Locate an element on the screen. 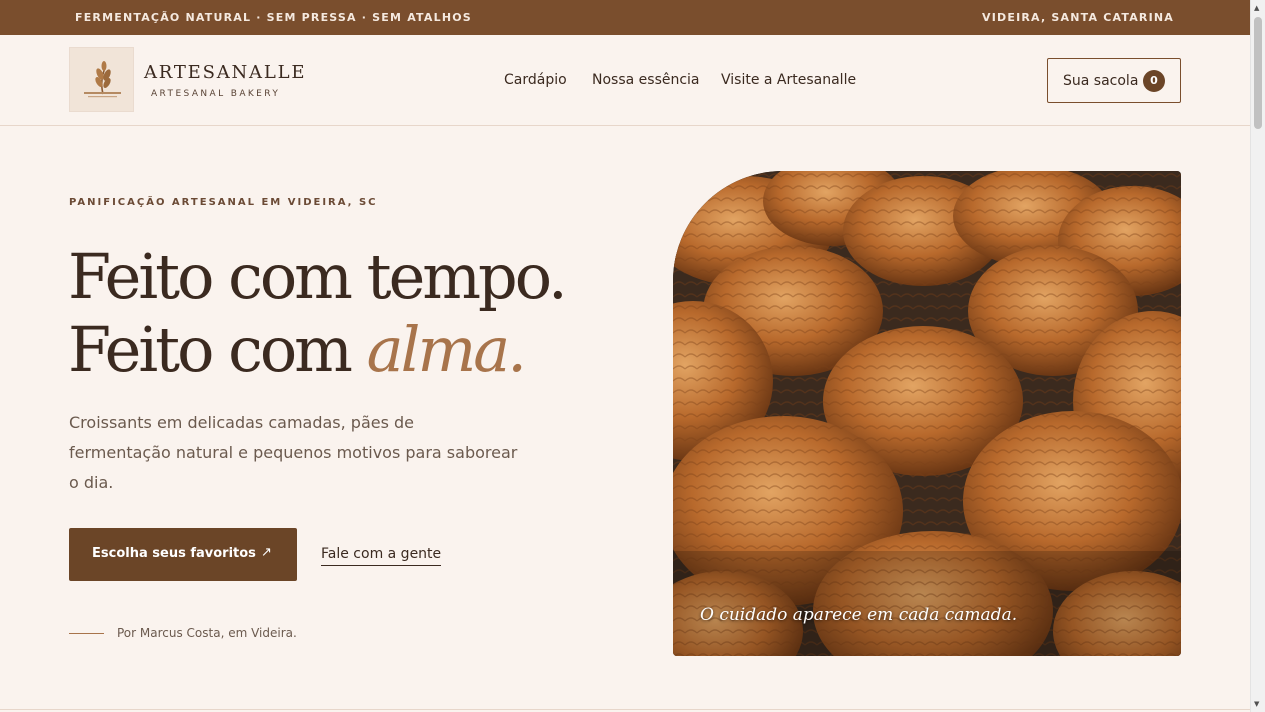 The image size is (1265, 712). cta-label: Escolha seus favoritos is located at coordinates (174, 553).